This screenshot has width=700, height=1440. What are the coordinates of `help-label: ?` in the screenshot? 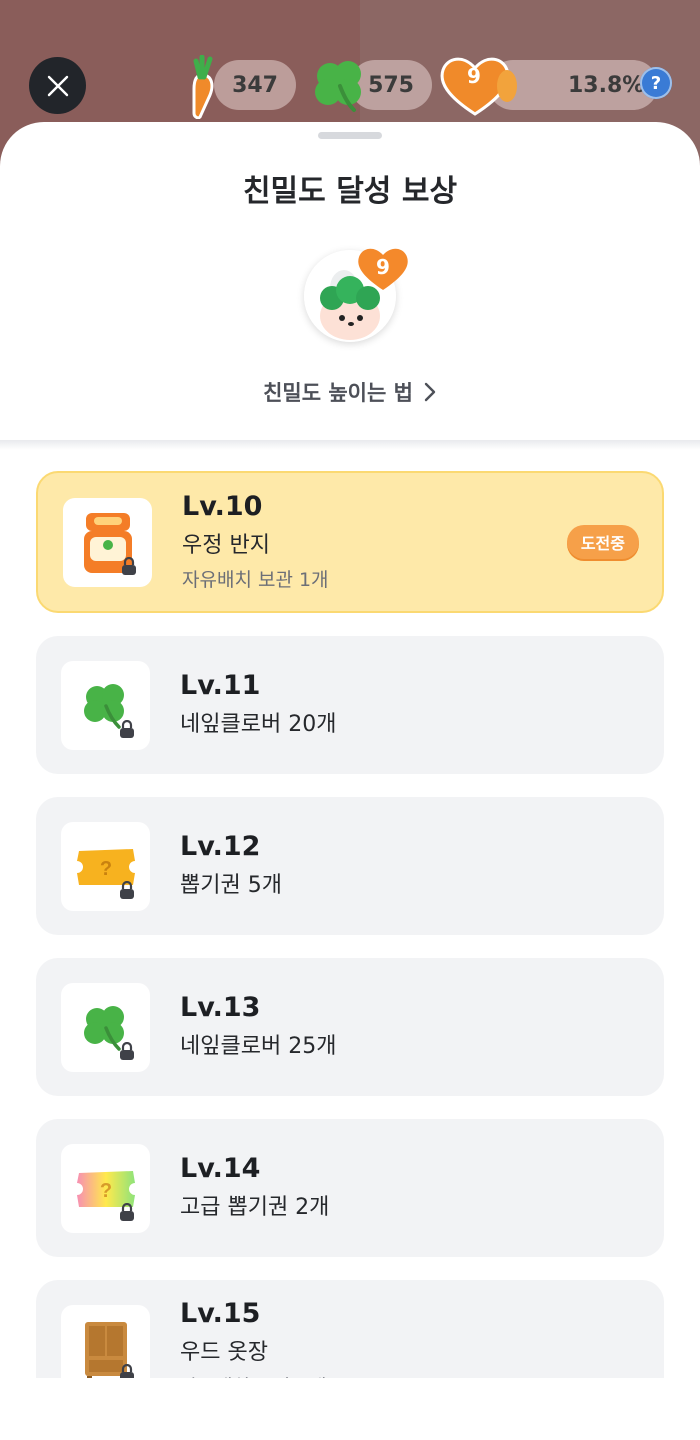 It's located at (656, 83).